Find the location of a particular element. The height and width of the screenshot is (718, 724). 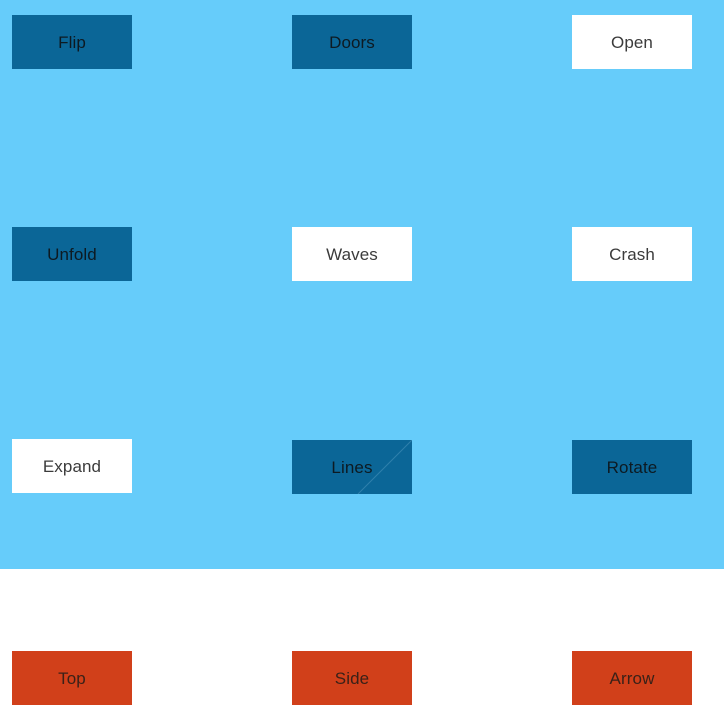

button-top-label: Top is located at coordinates (72, 678).